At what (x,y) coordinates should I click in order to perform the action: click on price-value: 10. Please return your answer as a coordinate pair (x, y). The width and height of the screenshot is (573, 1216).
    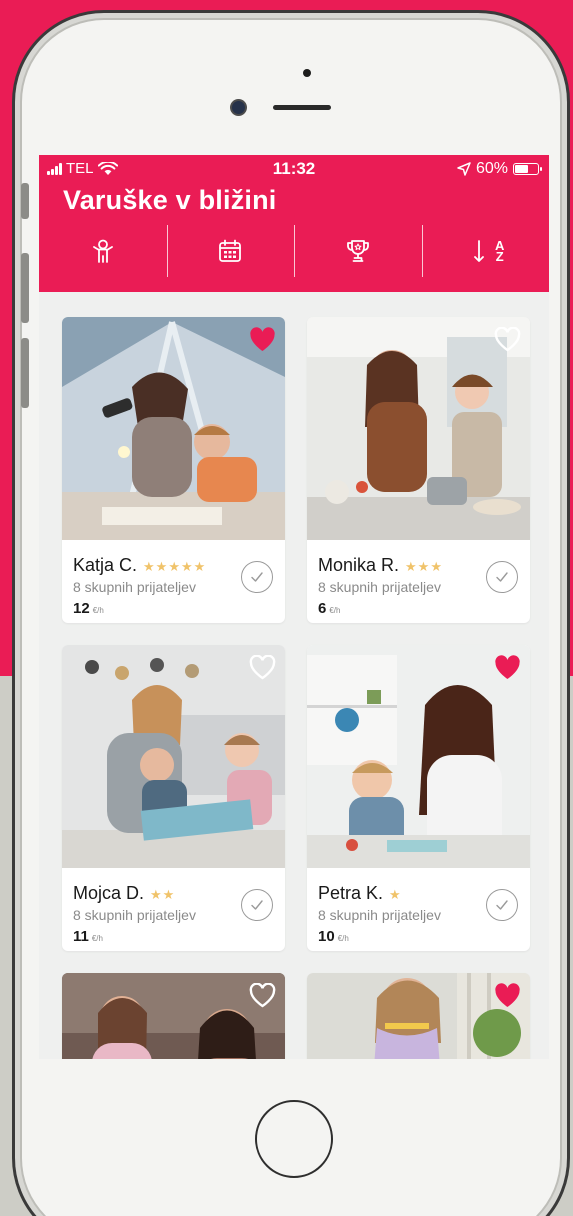
    Looking at the image, I should click on (326, 936).